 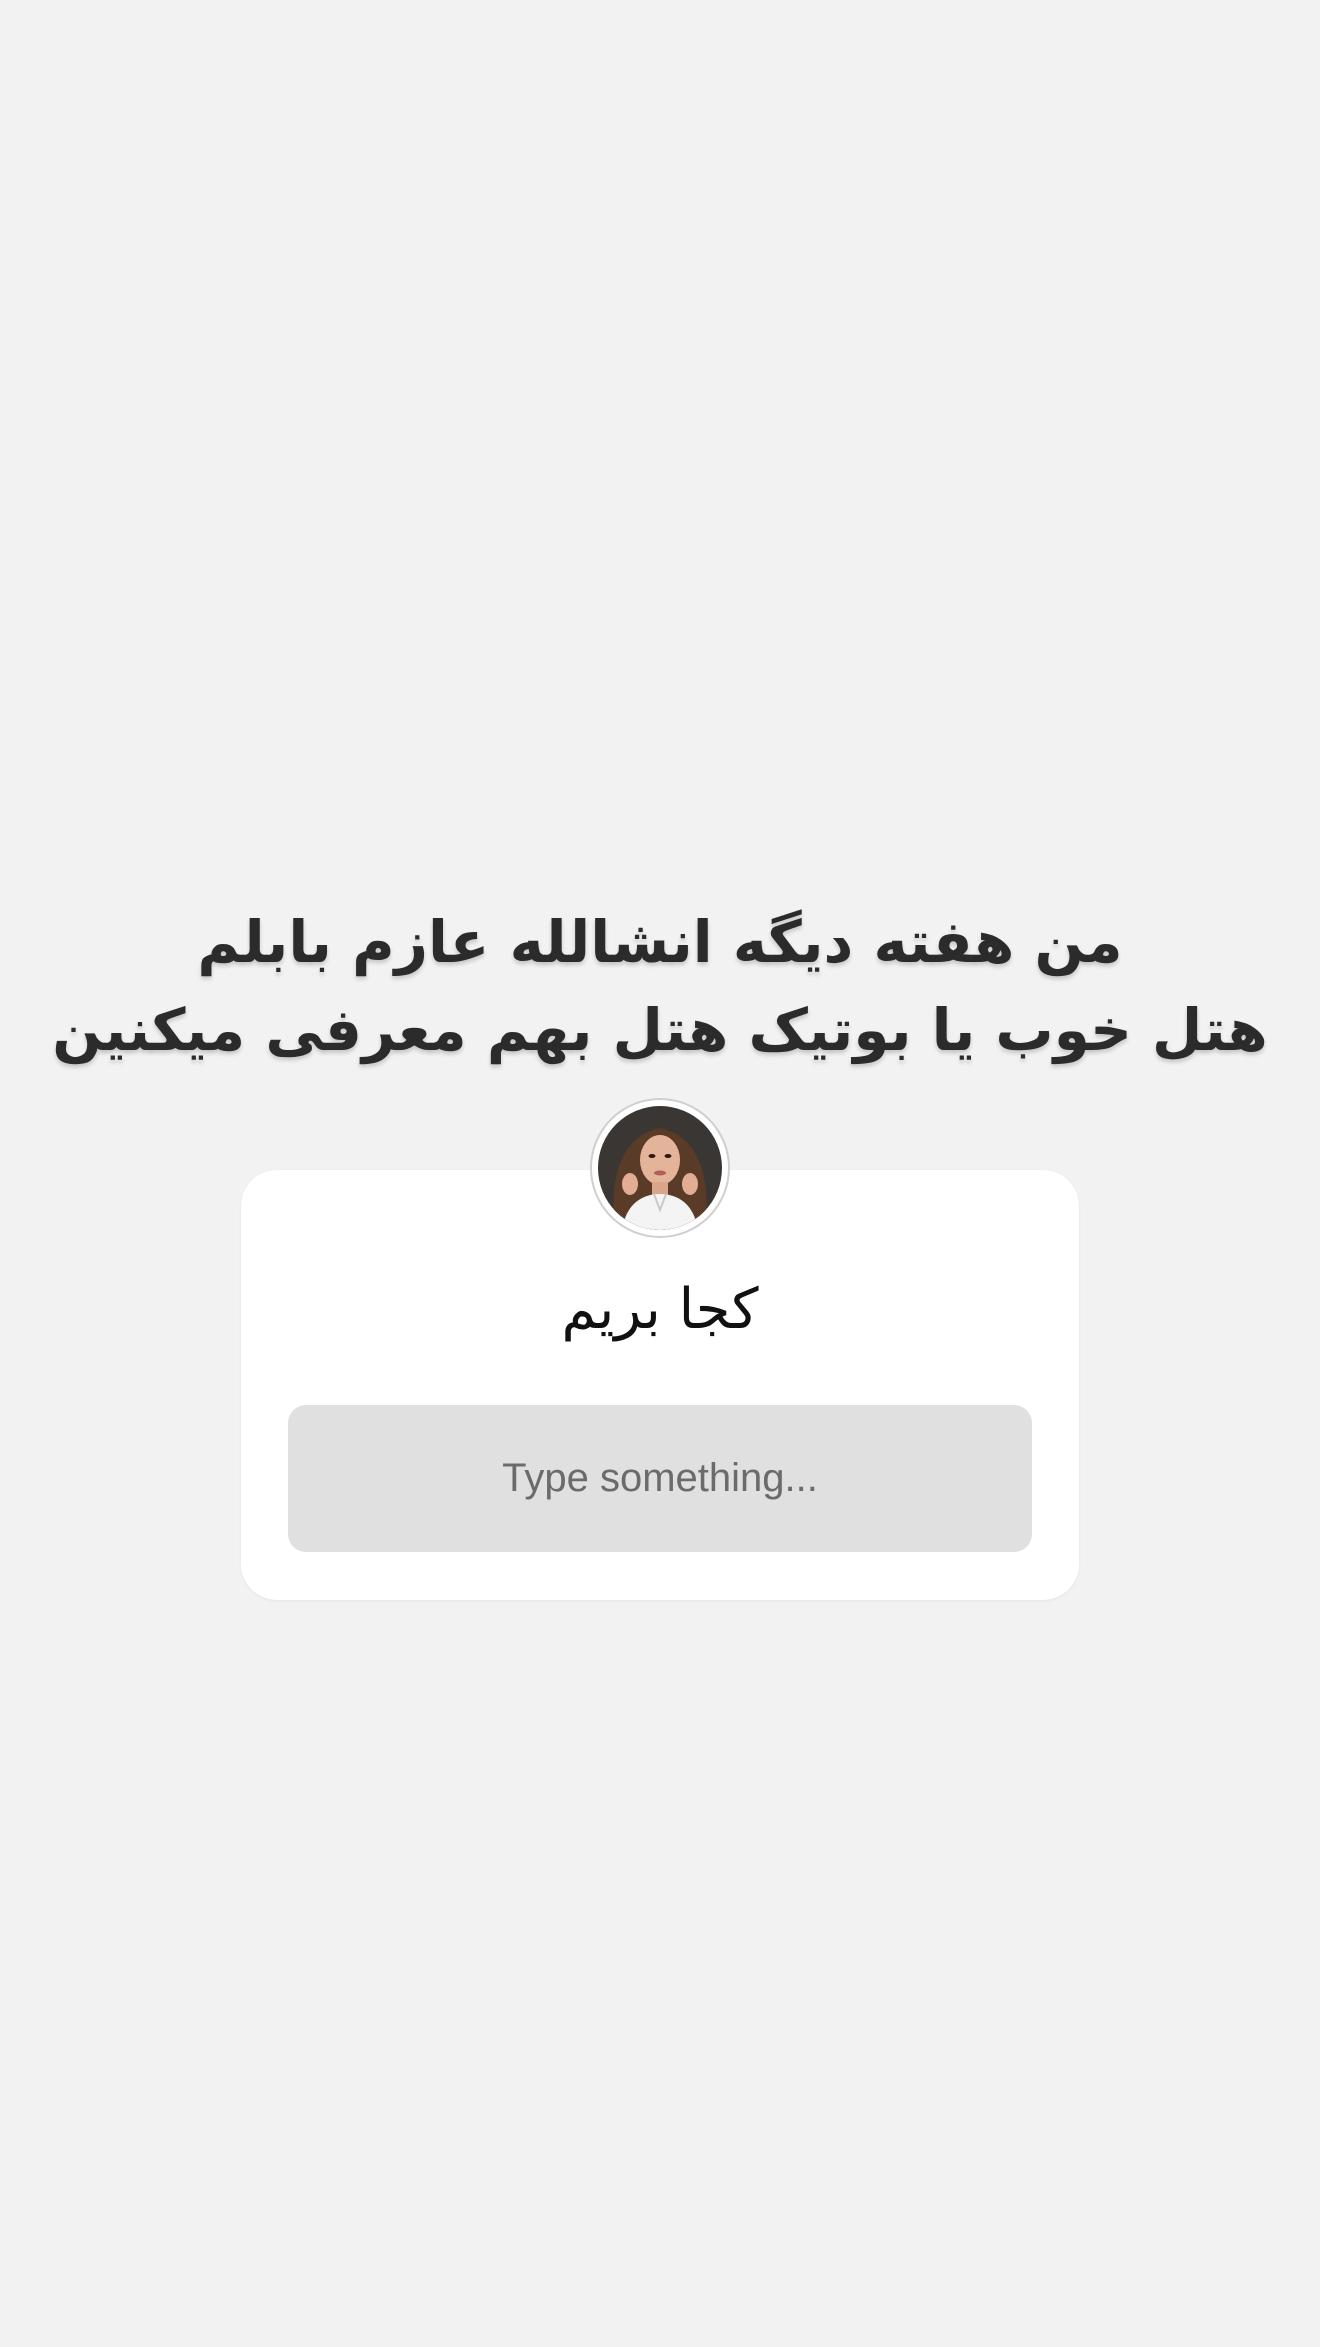 I want to click on profile-avatar, so click(x=660, y=1168).